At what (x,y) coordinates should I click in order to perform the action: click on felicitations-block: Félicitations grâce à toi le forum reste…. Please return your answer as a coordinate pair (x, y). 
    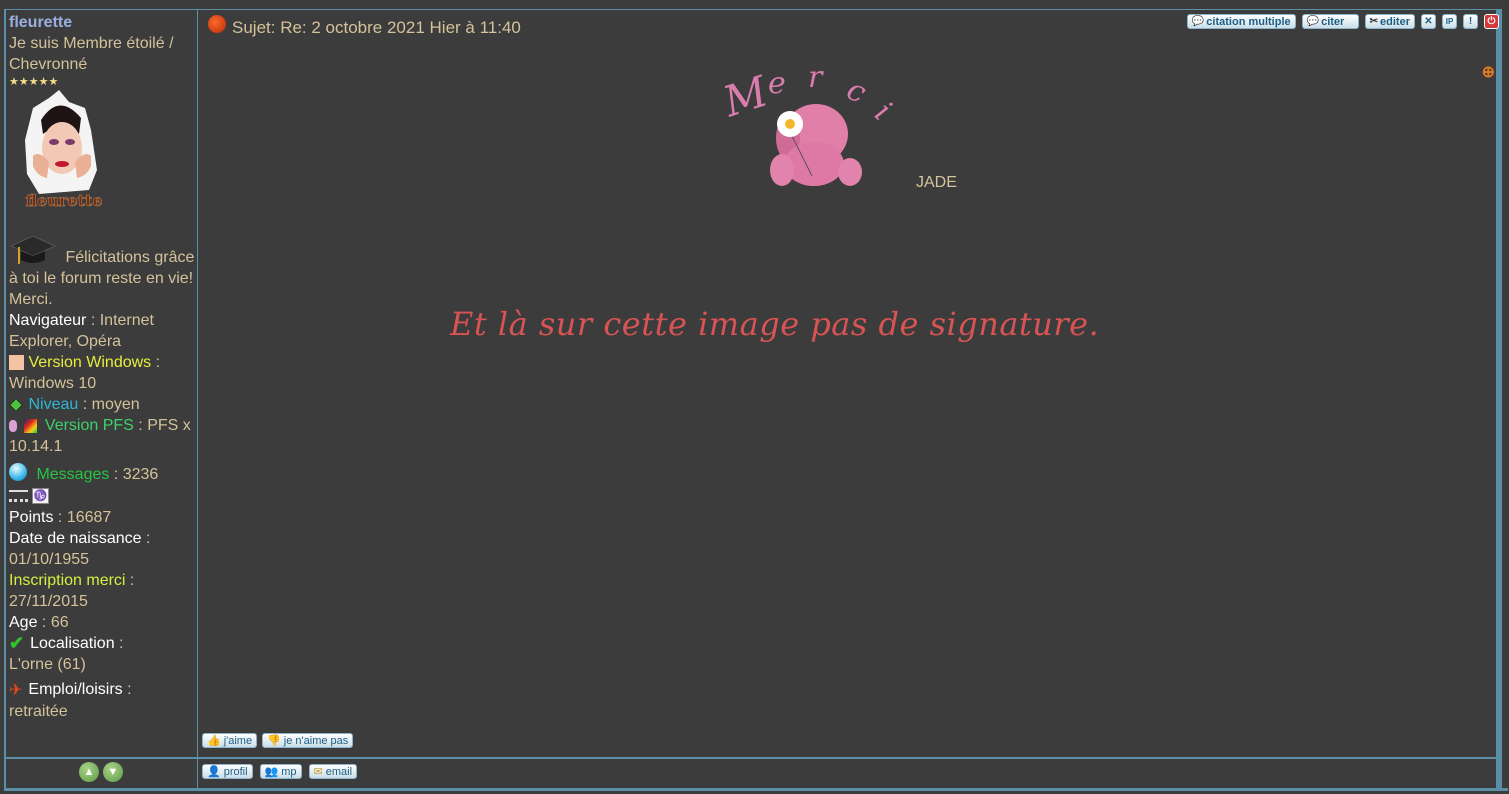
    Looking at the image, I should click on (102, 261).